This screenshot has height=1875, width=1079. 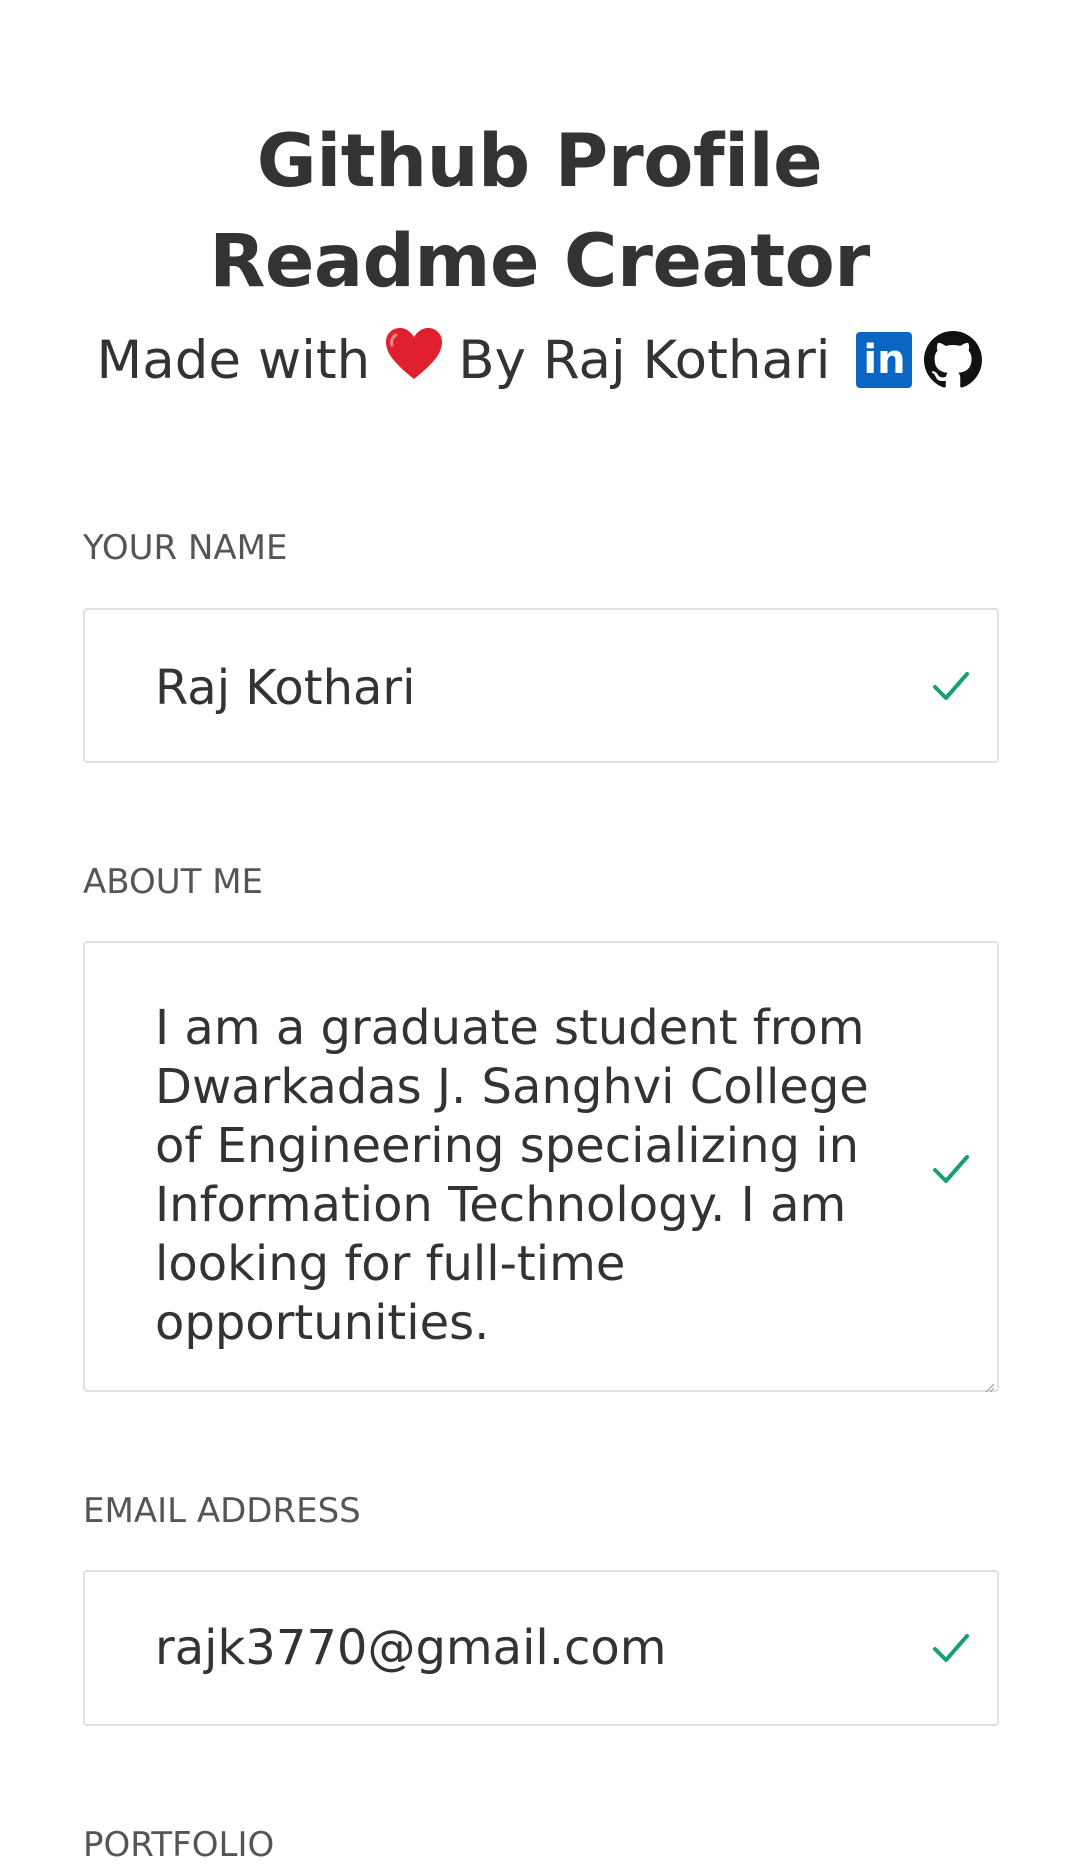 I want to click on name-value: Raj Kothari, so click(x=285, y=688).